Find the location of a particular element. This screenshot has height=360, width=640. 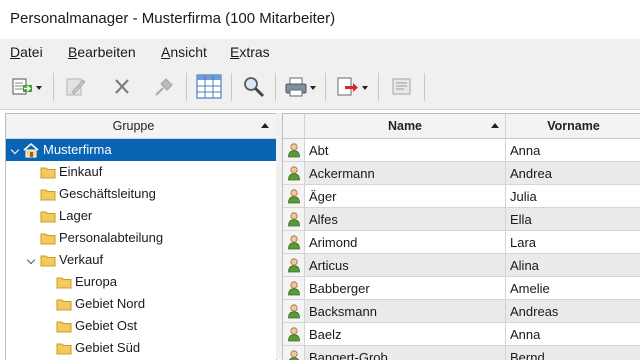

vorname-cell: Lara is located at coordinates (573, 242).